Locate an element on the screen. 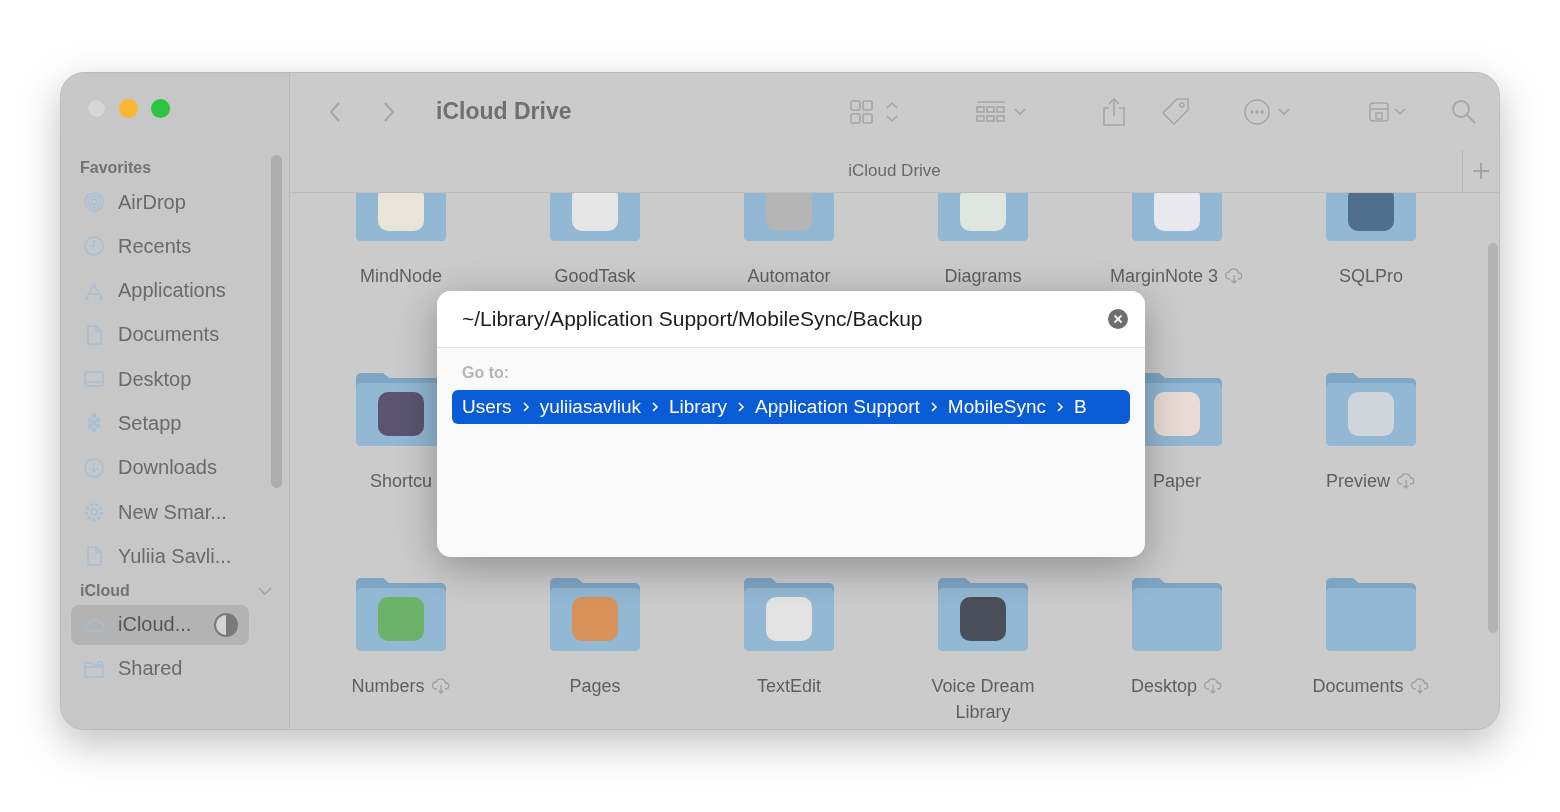 The width and height of the screenshot is (1560, 812). file-name: MarginNote 3 is located at coordinates (1164, 276).